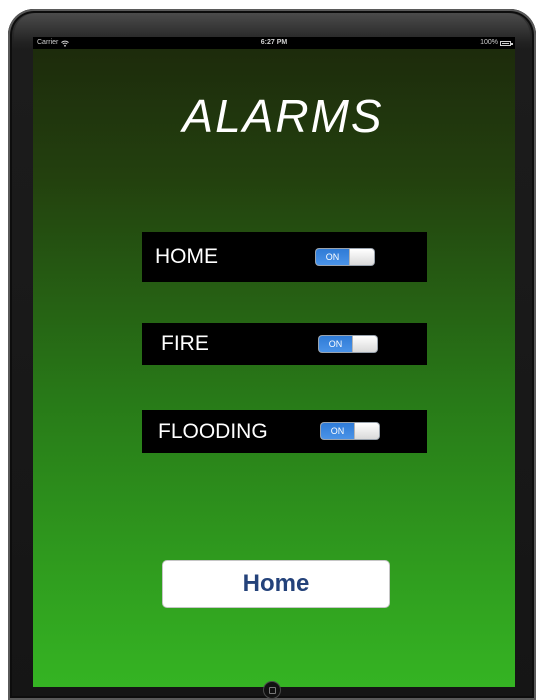 This screenshot has width=536, height=700. I want to click on page-title: ALARMS, so click(283, 116).